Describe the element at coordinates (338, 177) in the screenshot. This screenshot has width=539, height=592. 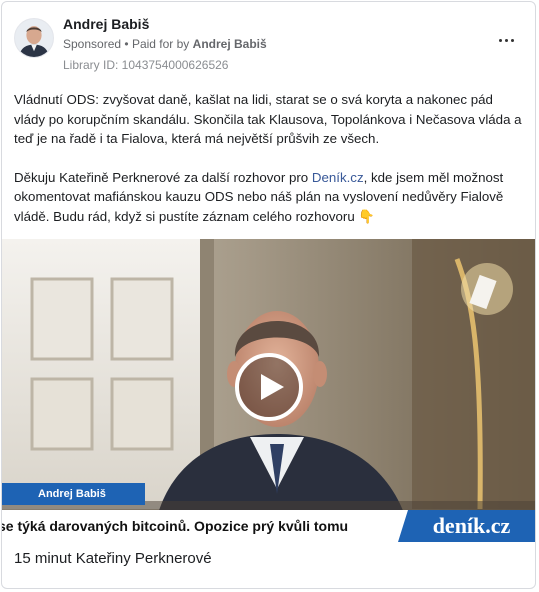
I see `source-link: Deník.cz` at that location.